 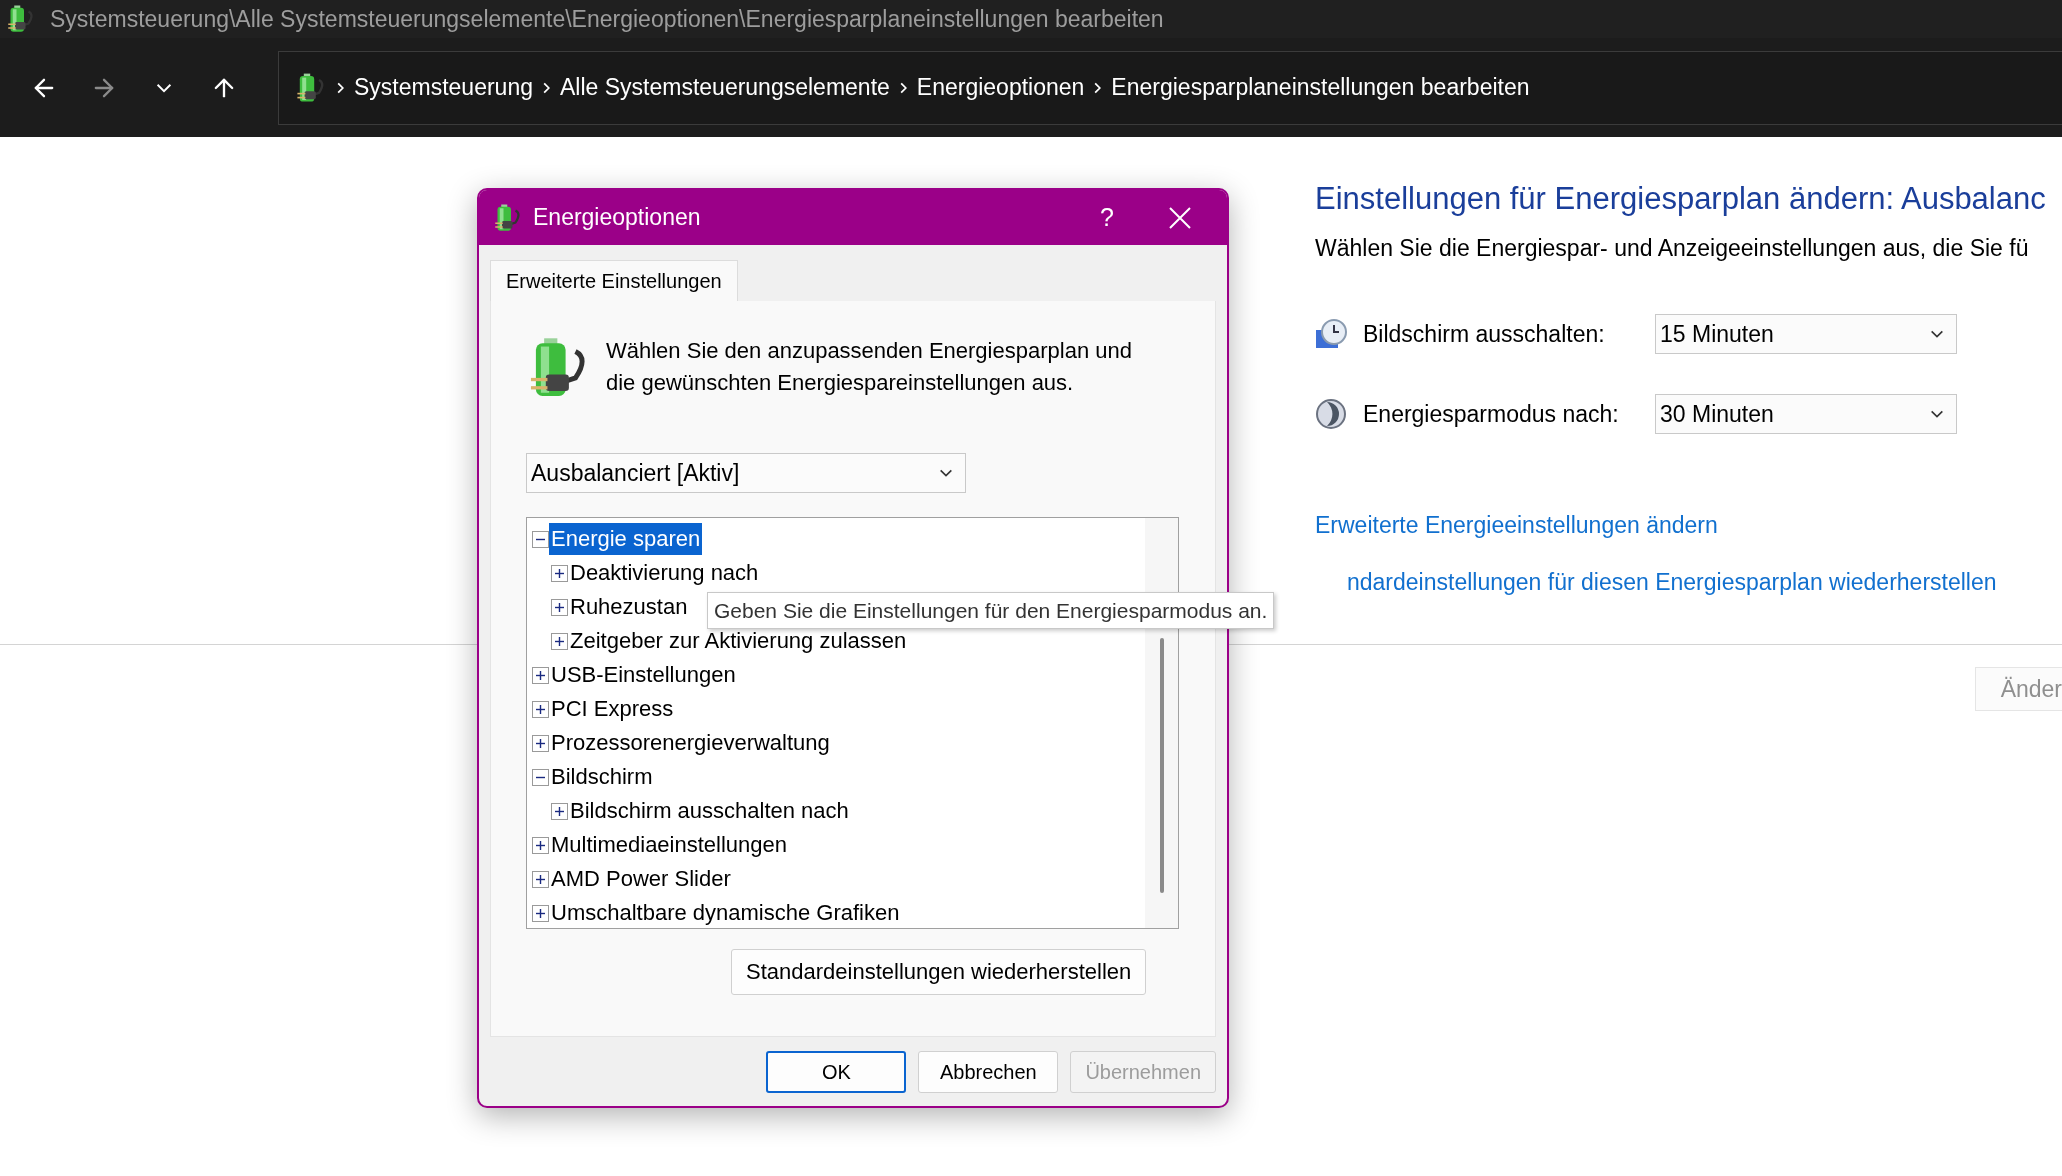 I want to click on tree-item: AMD Power Slider, so click(x=641, y=879).